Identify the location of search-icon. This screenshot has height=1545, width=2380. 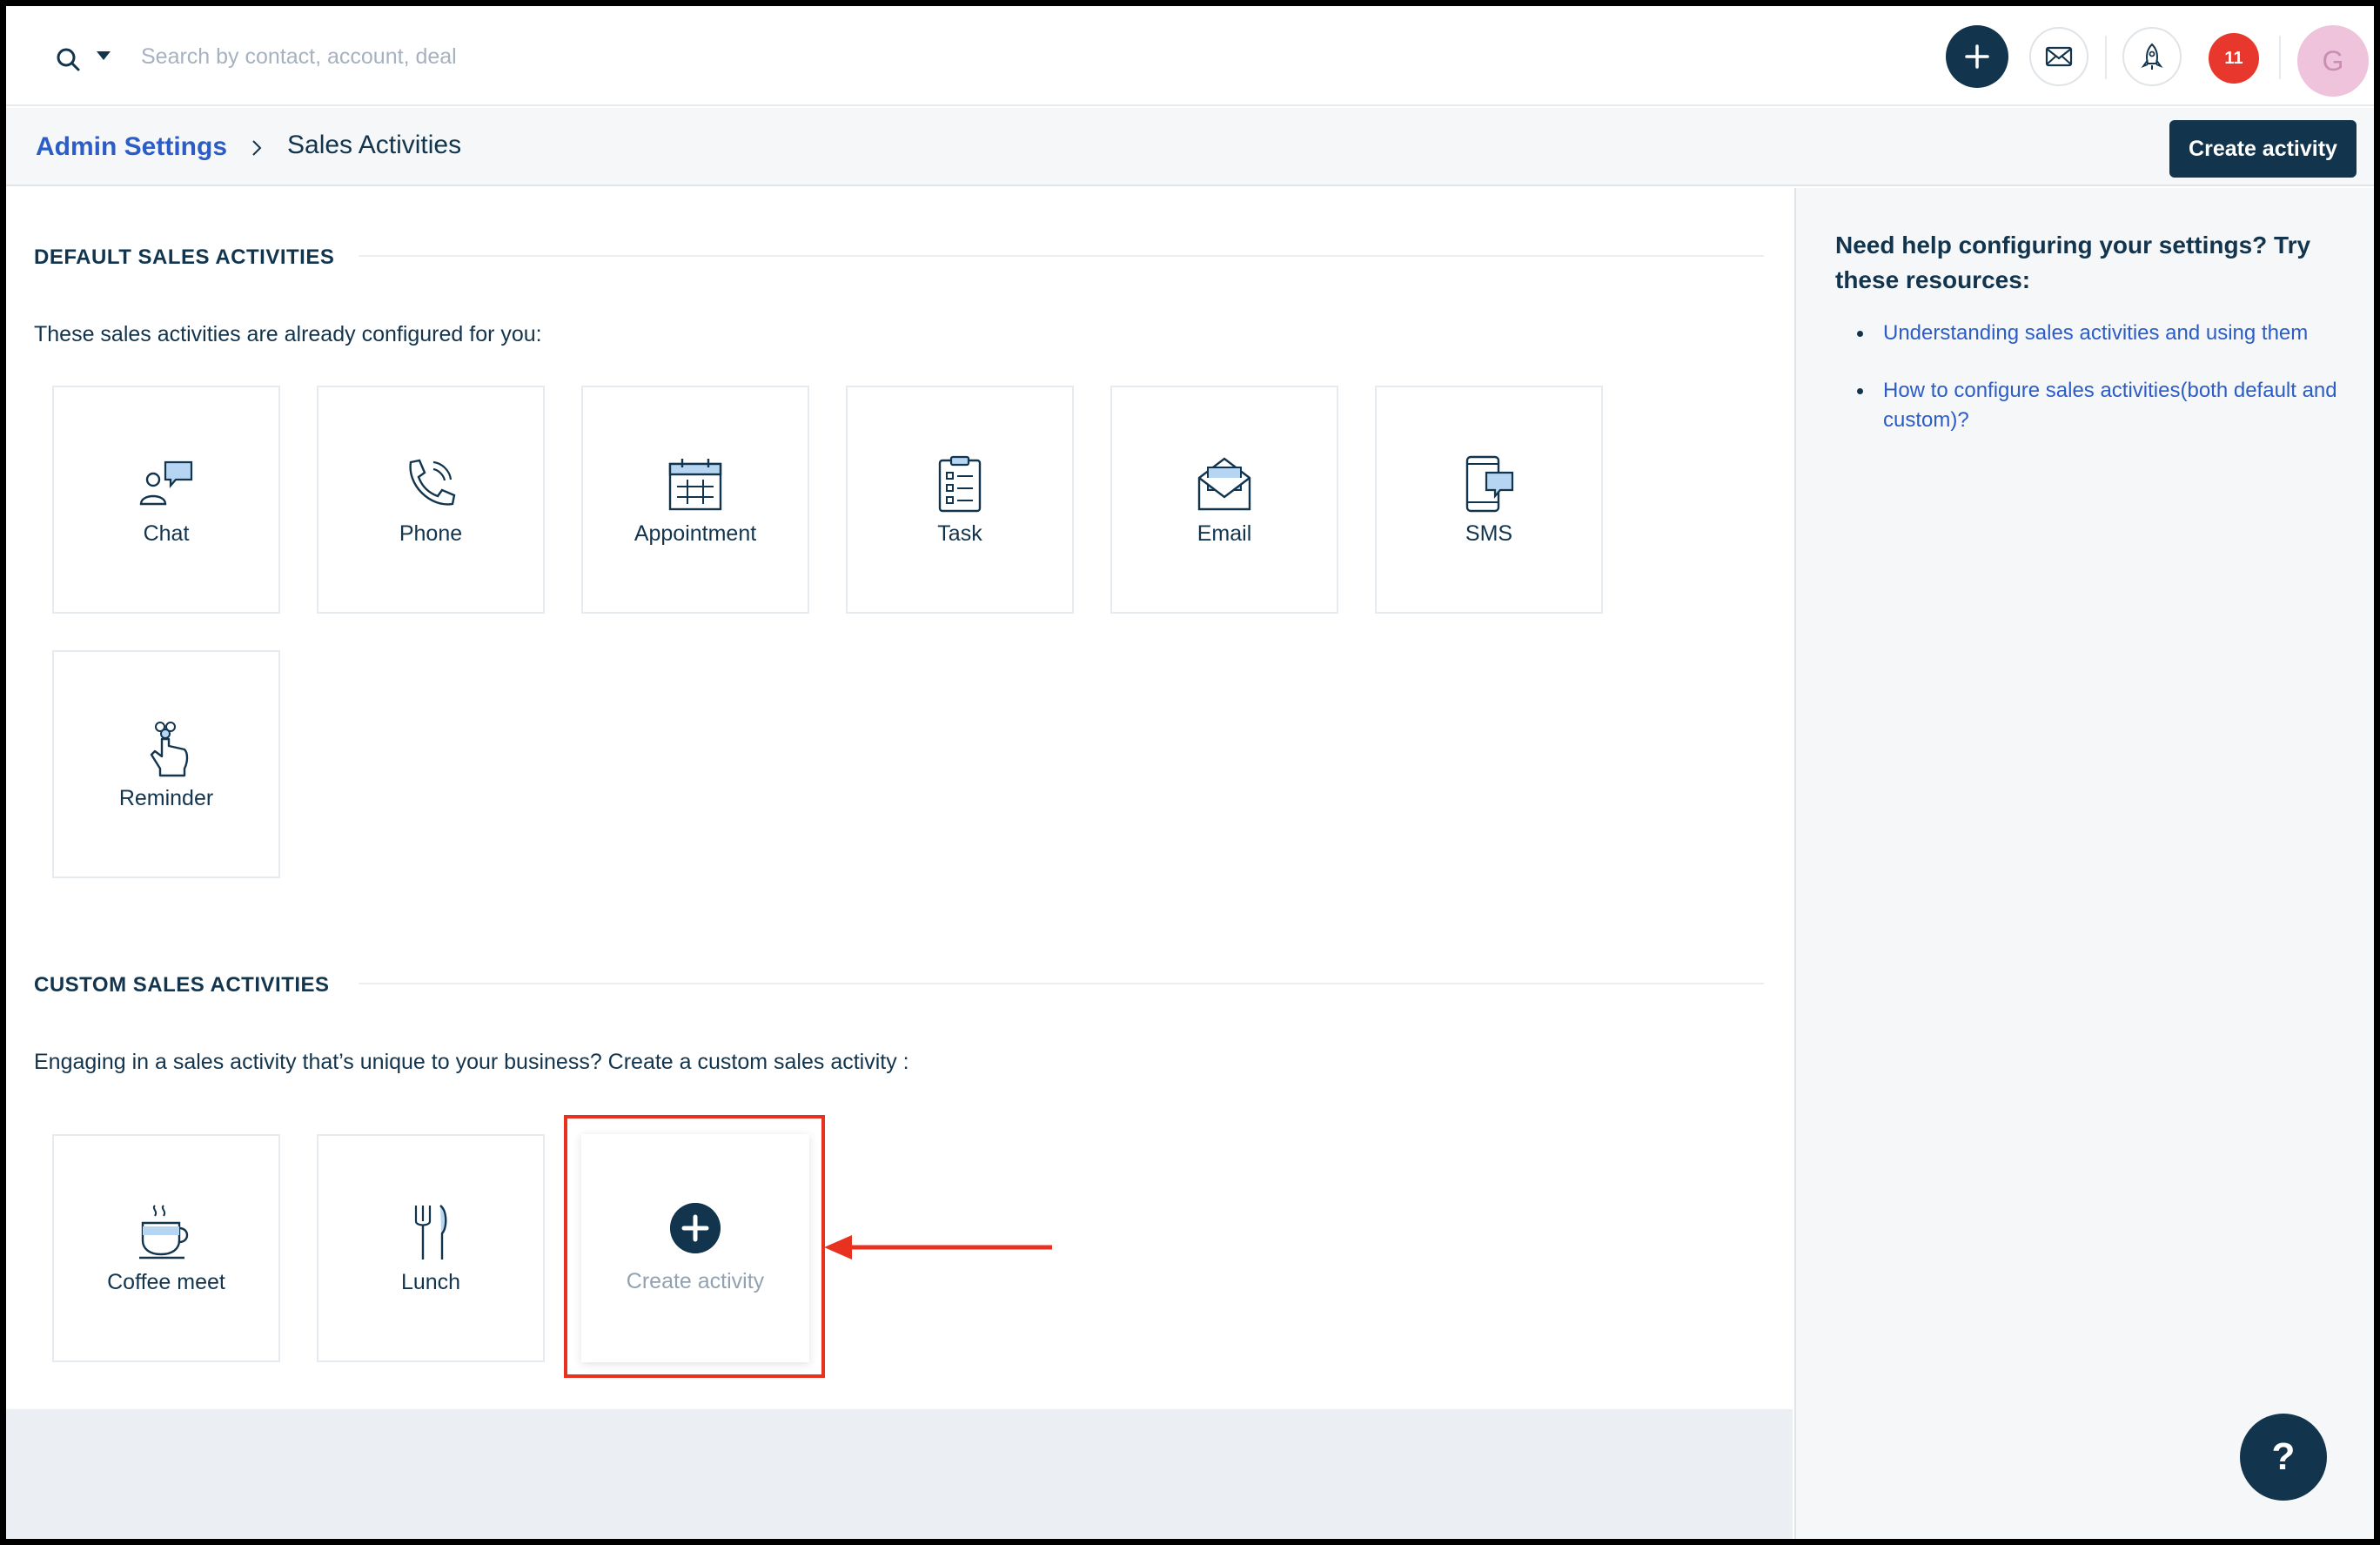
(68, 60).